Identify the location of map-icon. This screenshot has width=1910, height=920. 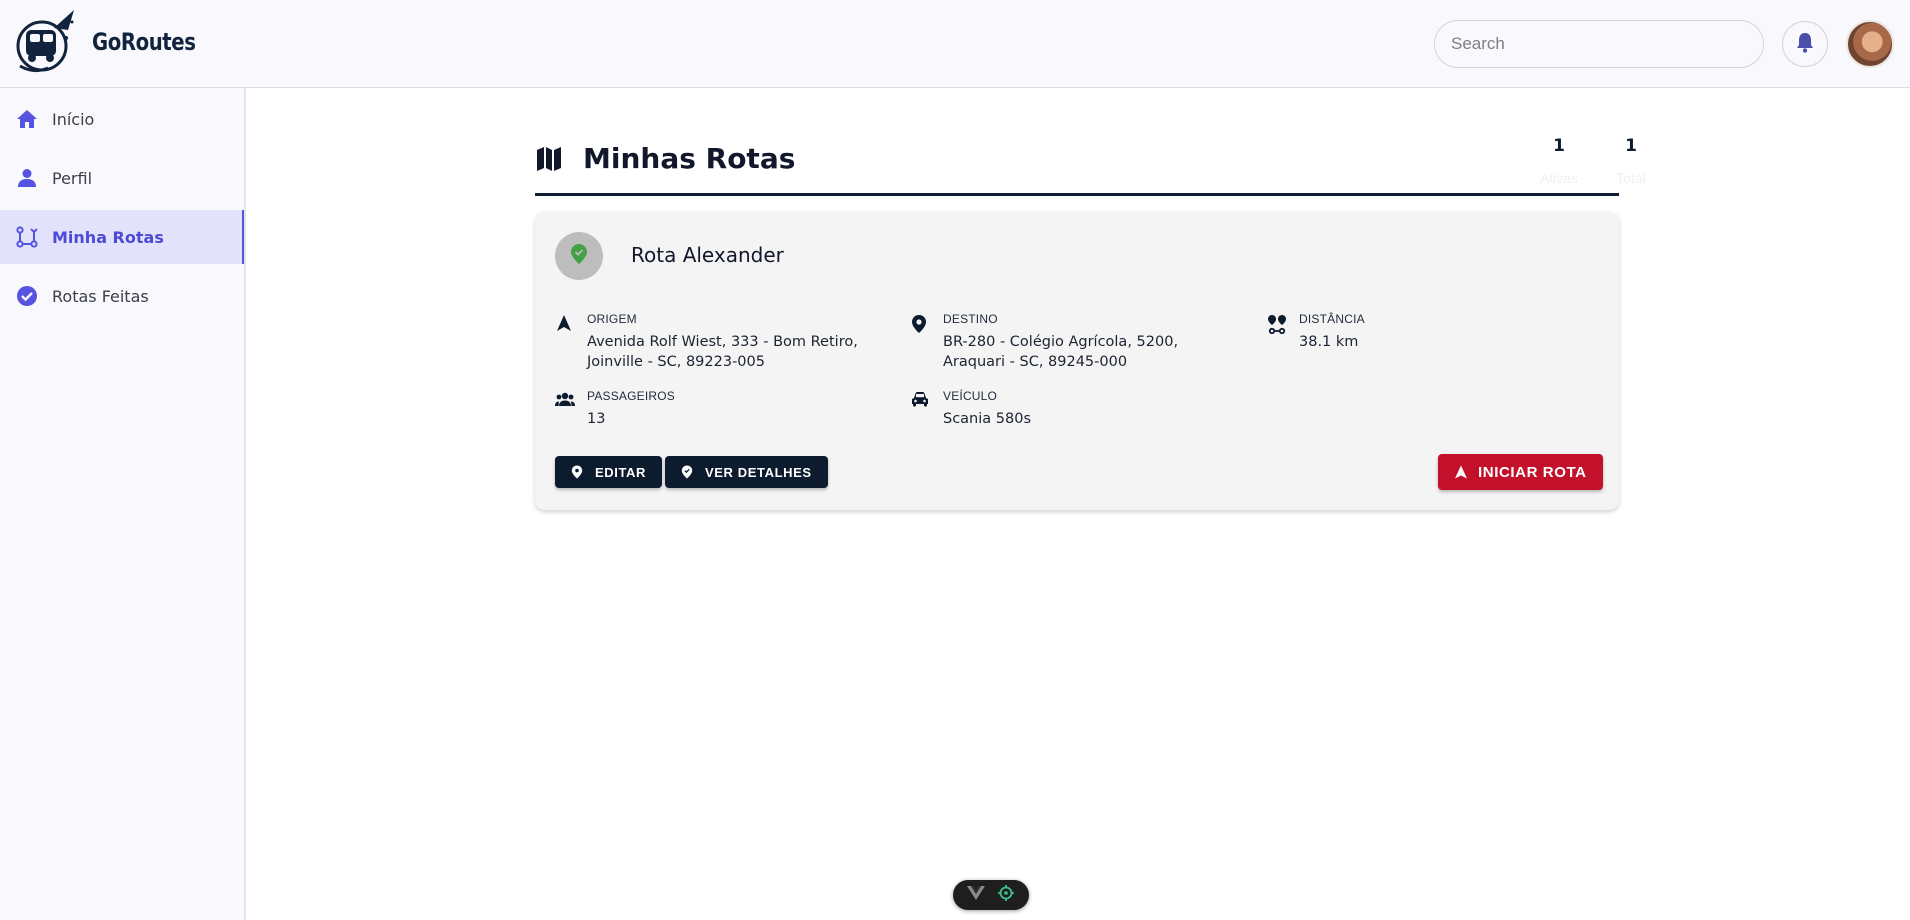
(550, 161).